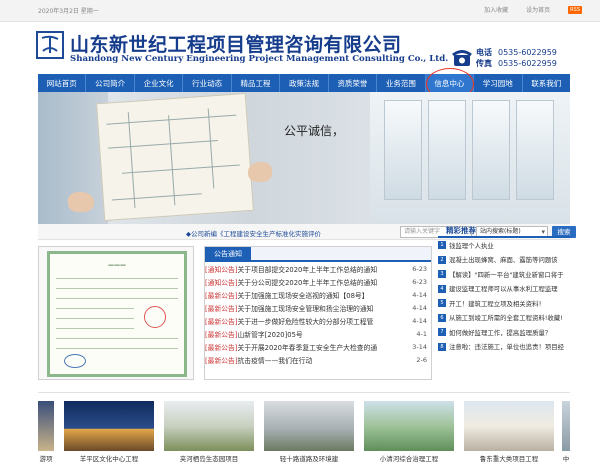 The width and height of the screenshot is (600, 469). I want to click on nav-item-honors: 资质荣誉, so click(353, 83).